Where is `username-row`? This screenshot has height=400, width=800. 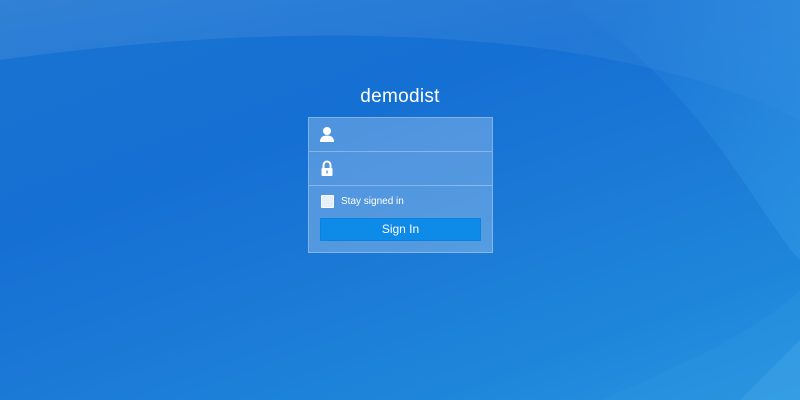
username-row is located at coordinates (400, 135).